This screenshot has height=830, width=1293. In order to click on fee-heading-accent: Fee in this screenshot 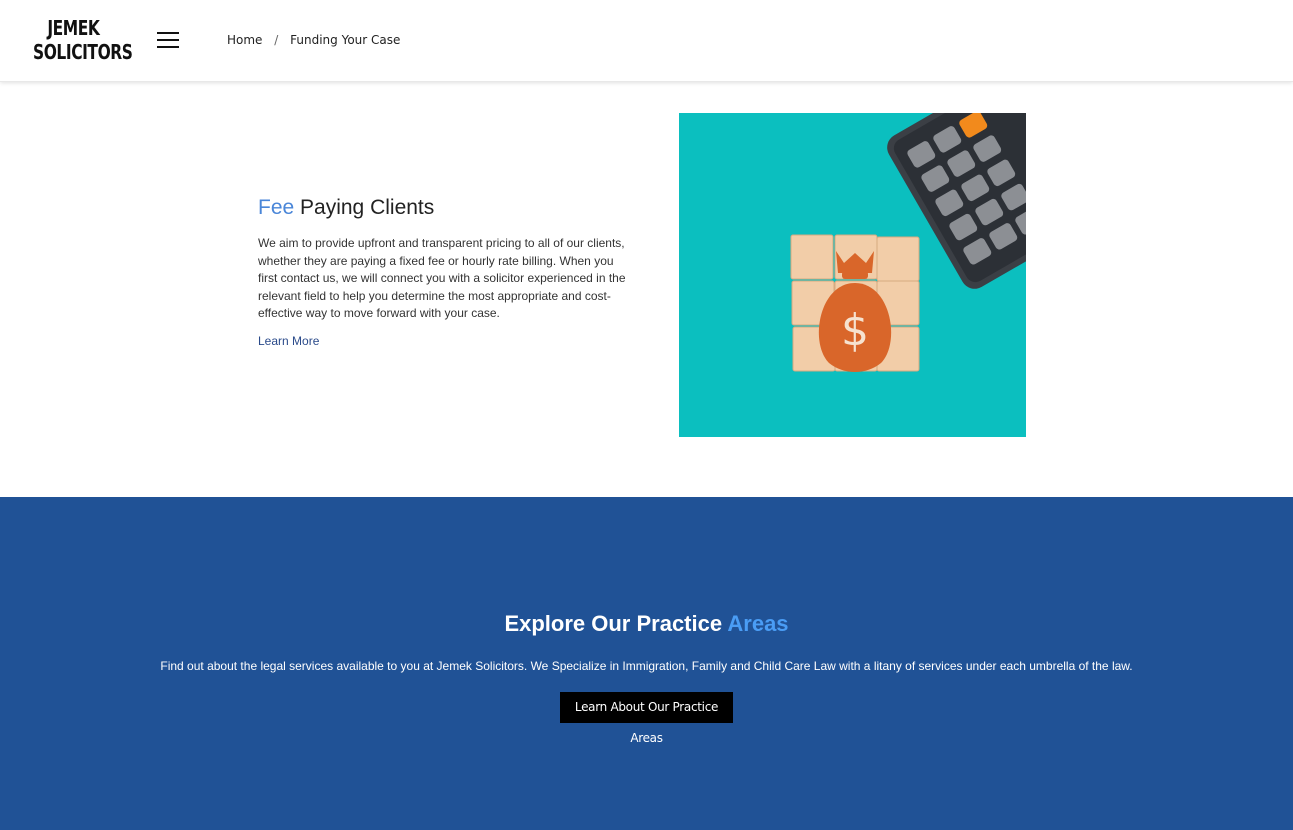, I will do `click(276, 207)`.